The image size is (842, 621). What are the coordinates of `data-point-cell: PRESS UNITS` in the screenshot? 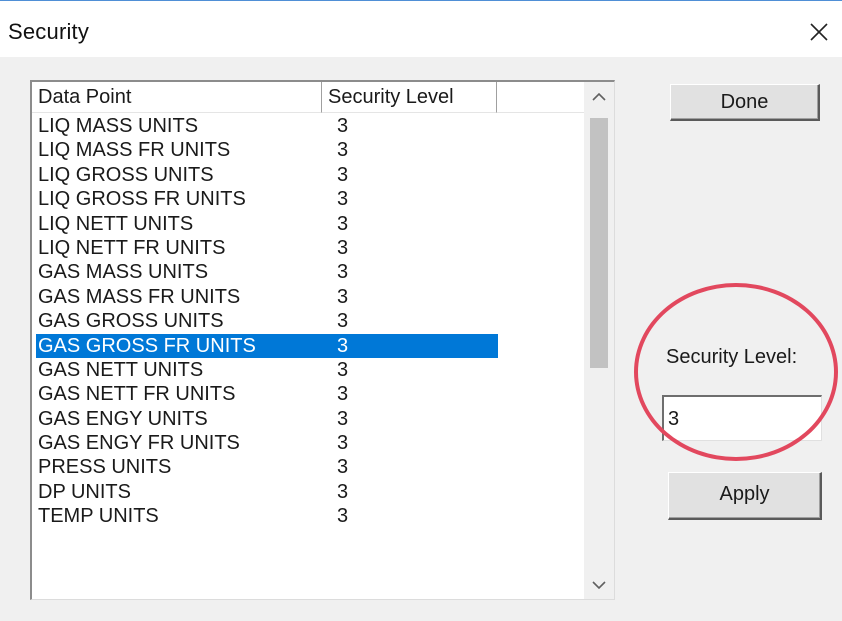 It's located at (105, 467).